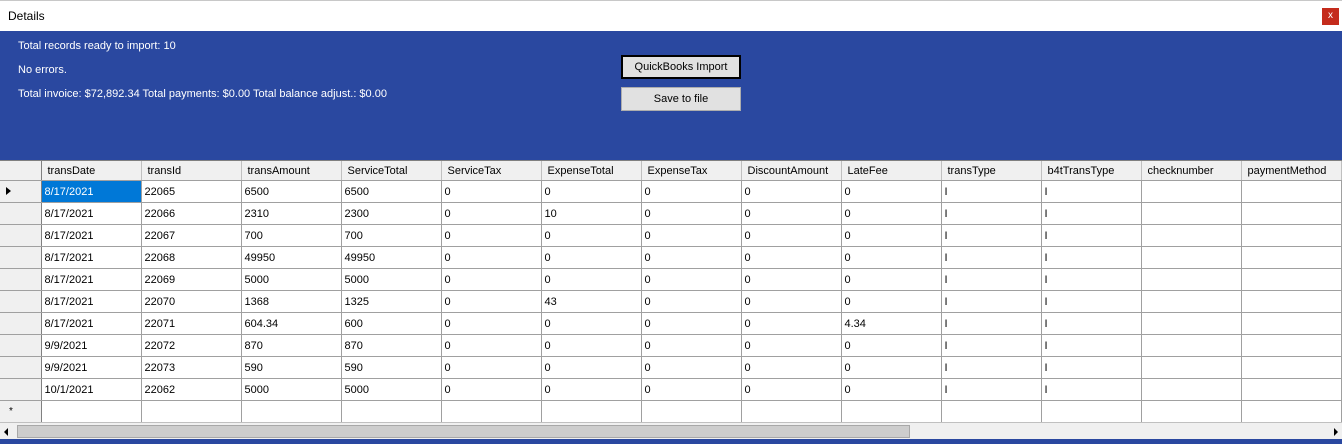  Describe the element at coordinates (291, 301) in the screenshot. I see `cell-transamount: 1368` at that location.